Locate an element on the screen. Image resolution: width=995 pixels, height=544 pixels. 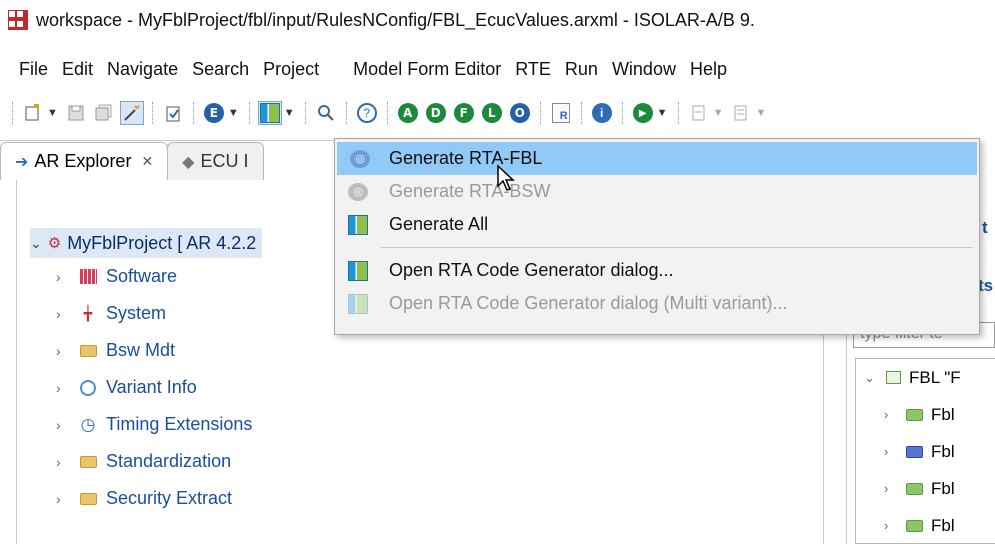
tree-item-system: › ╈ System is located at coordinates (146, 313).